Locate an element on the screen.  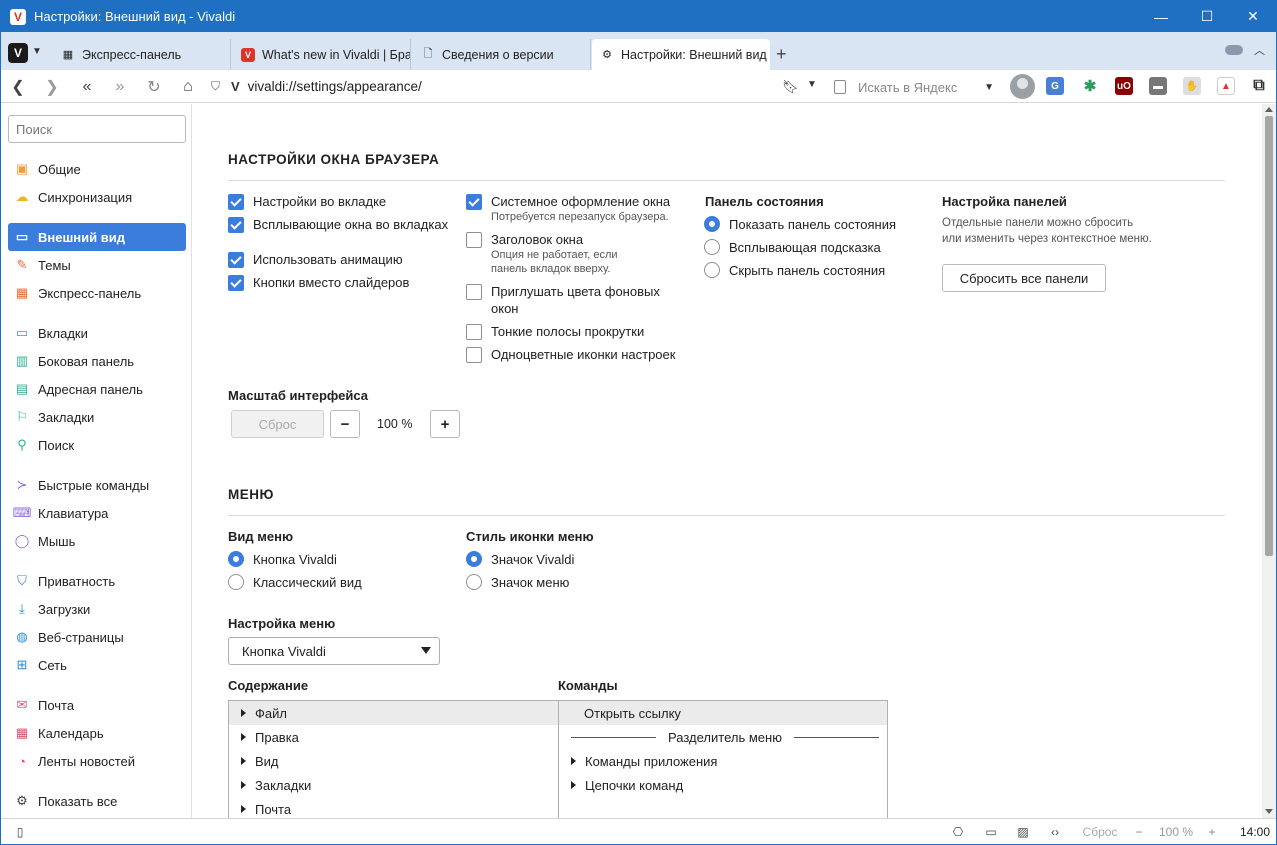
sidebar-item-mouse: ◯ Мышь is located at coordinates (97, 541).